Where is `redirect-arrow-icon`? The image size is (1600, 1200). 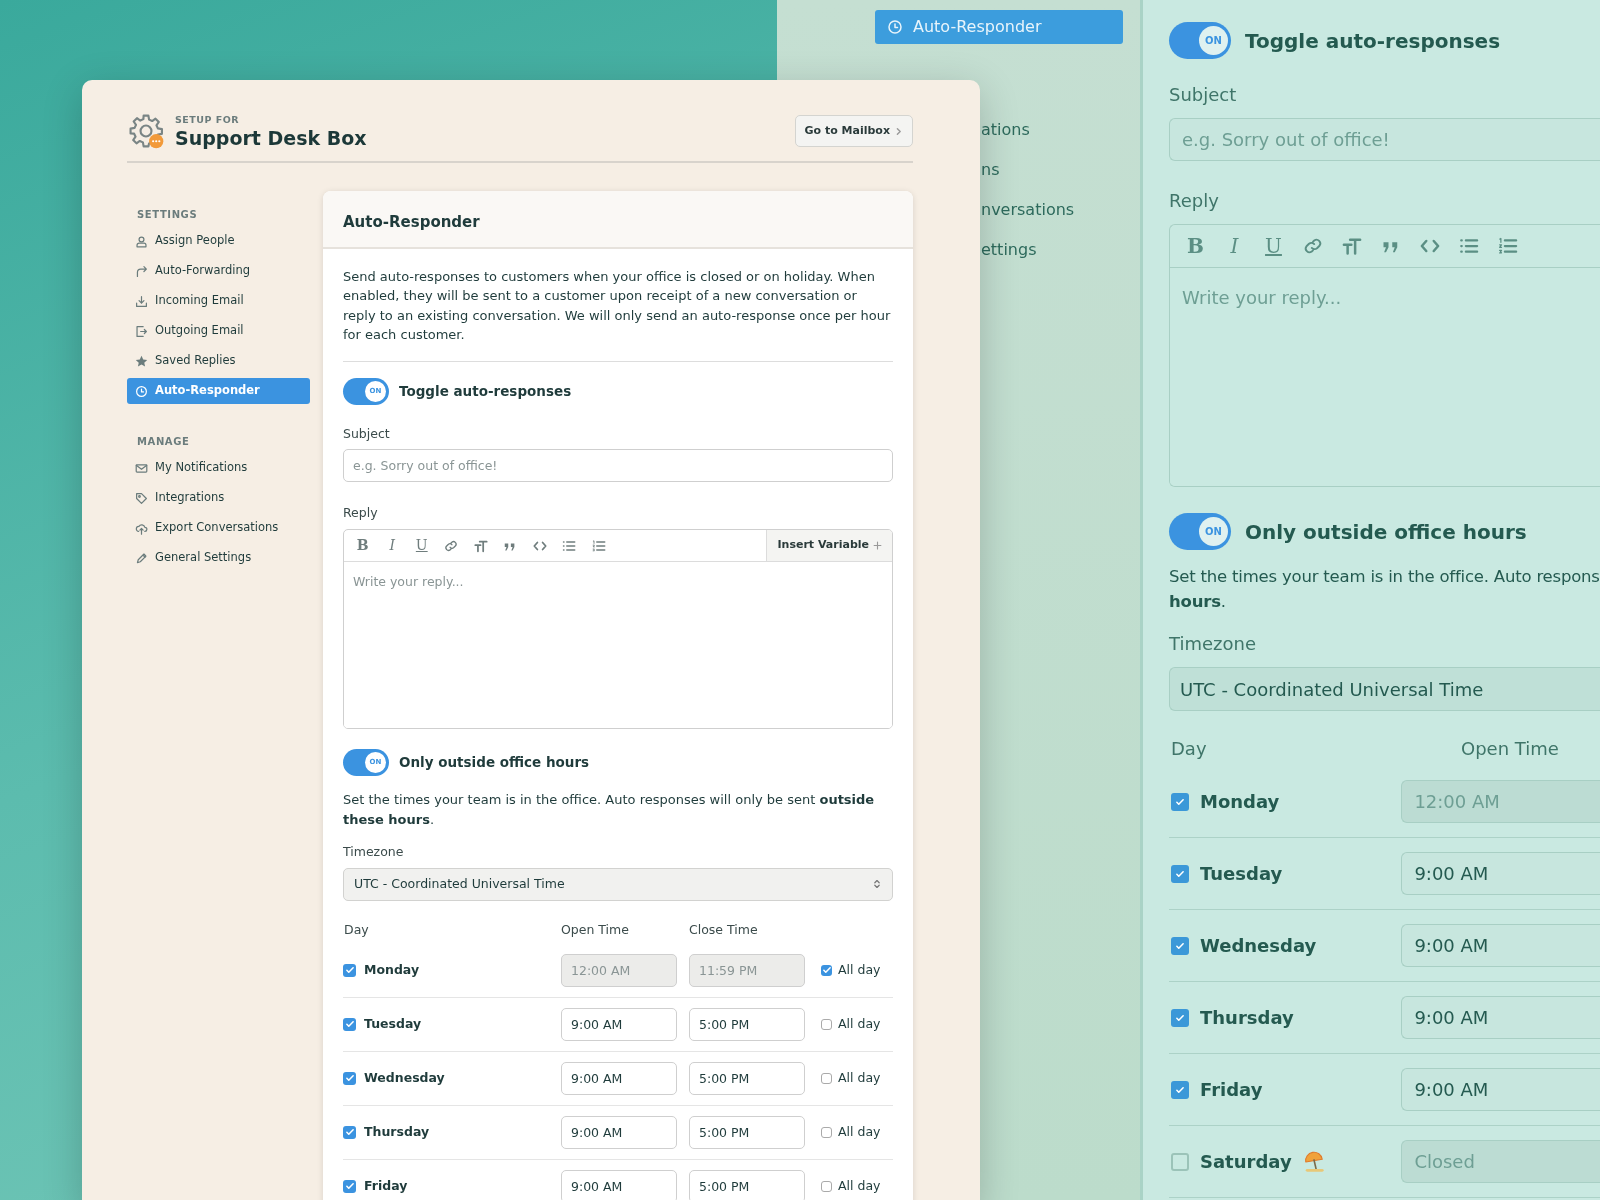
redirect-arrow-icon is located at coordinates (141, 271).